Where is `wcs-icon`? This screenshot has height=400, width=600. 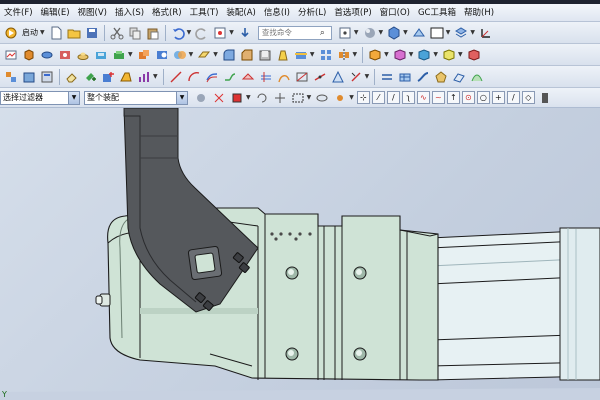
wcs-icon is located at coordinates (486, 33).